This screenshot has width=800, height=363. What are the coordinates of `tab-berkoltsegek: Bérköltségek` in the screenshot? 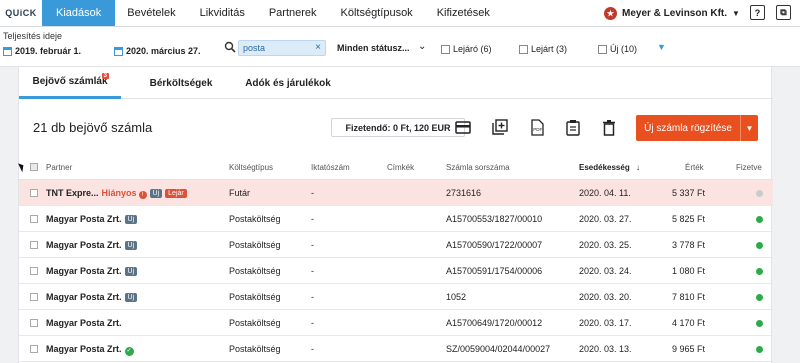 It's located at (181, 83).